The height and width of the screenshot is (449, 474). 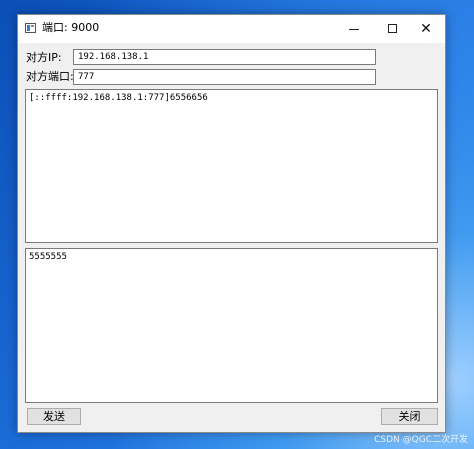 I want to click on ip-label: 对方IP:, so click(x=44, y=57).